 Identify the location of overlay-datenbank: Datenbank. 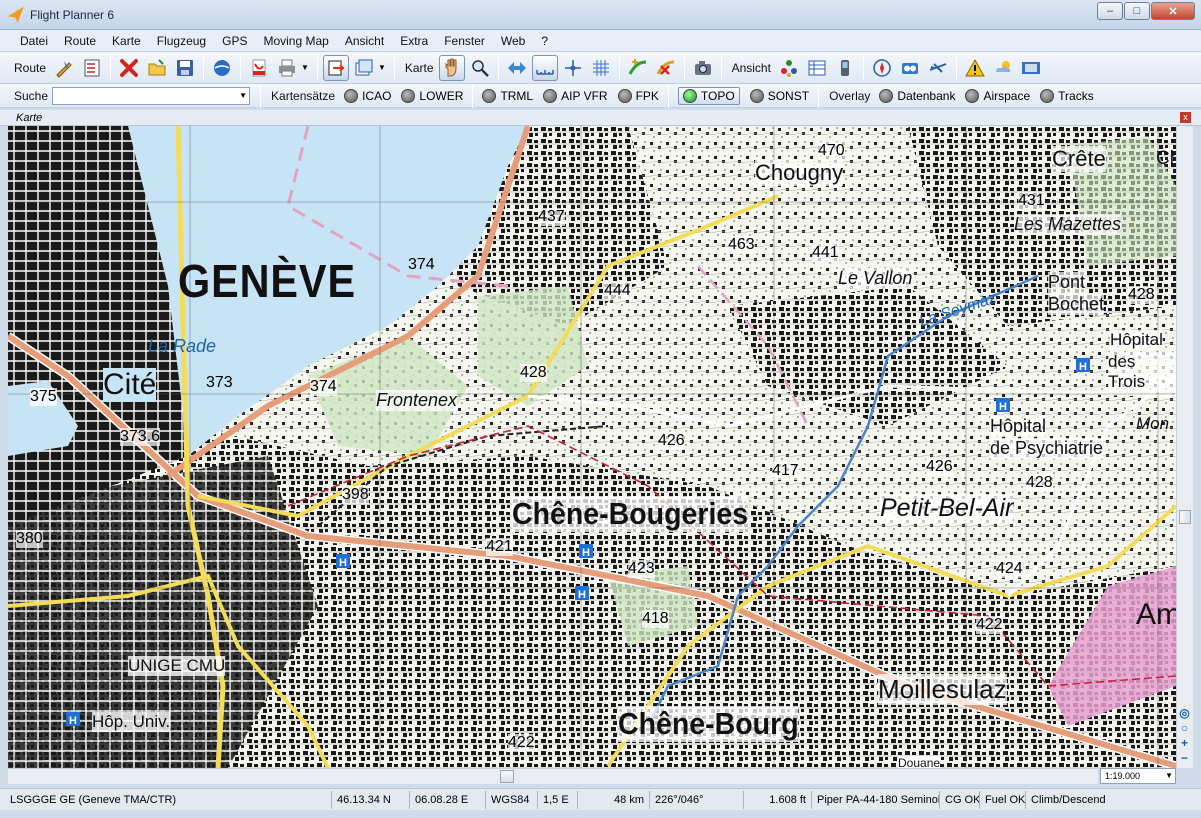
(917, 95).